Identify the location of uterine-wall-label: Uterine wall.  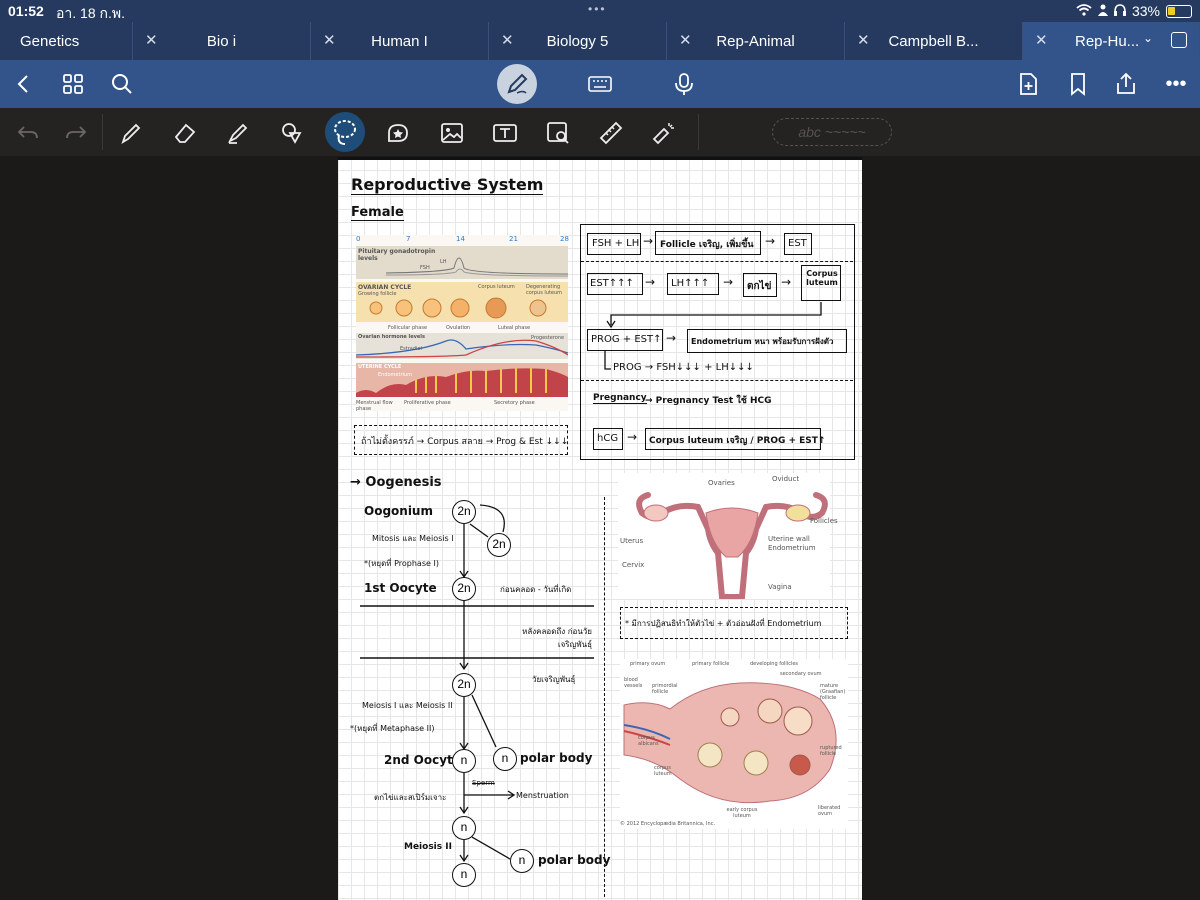
(789, 539).